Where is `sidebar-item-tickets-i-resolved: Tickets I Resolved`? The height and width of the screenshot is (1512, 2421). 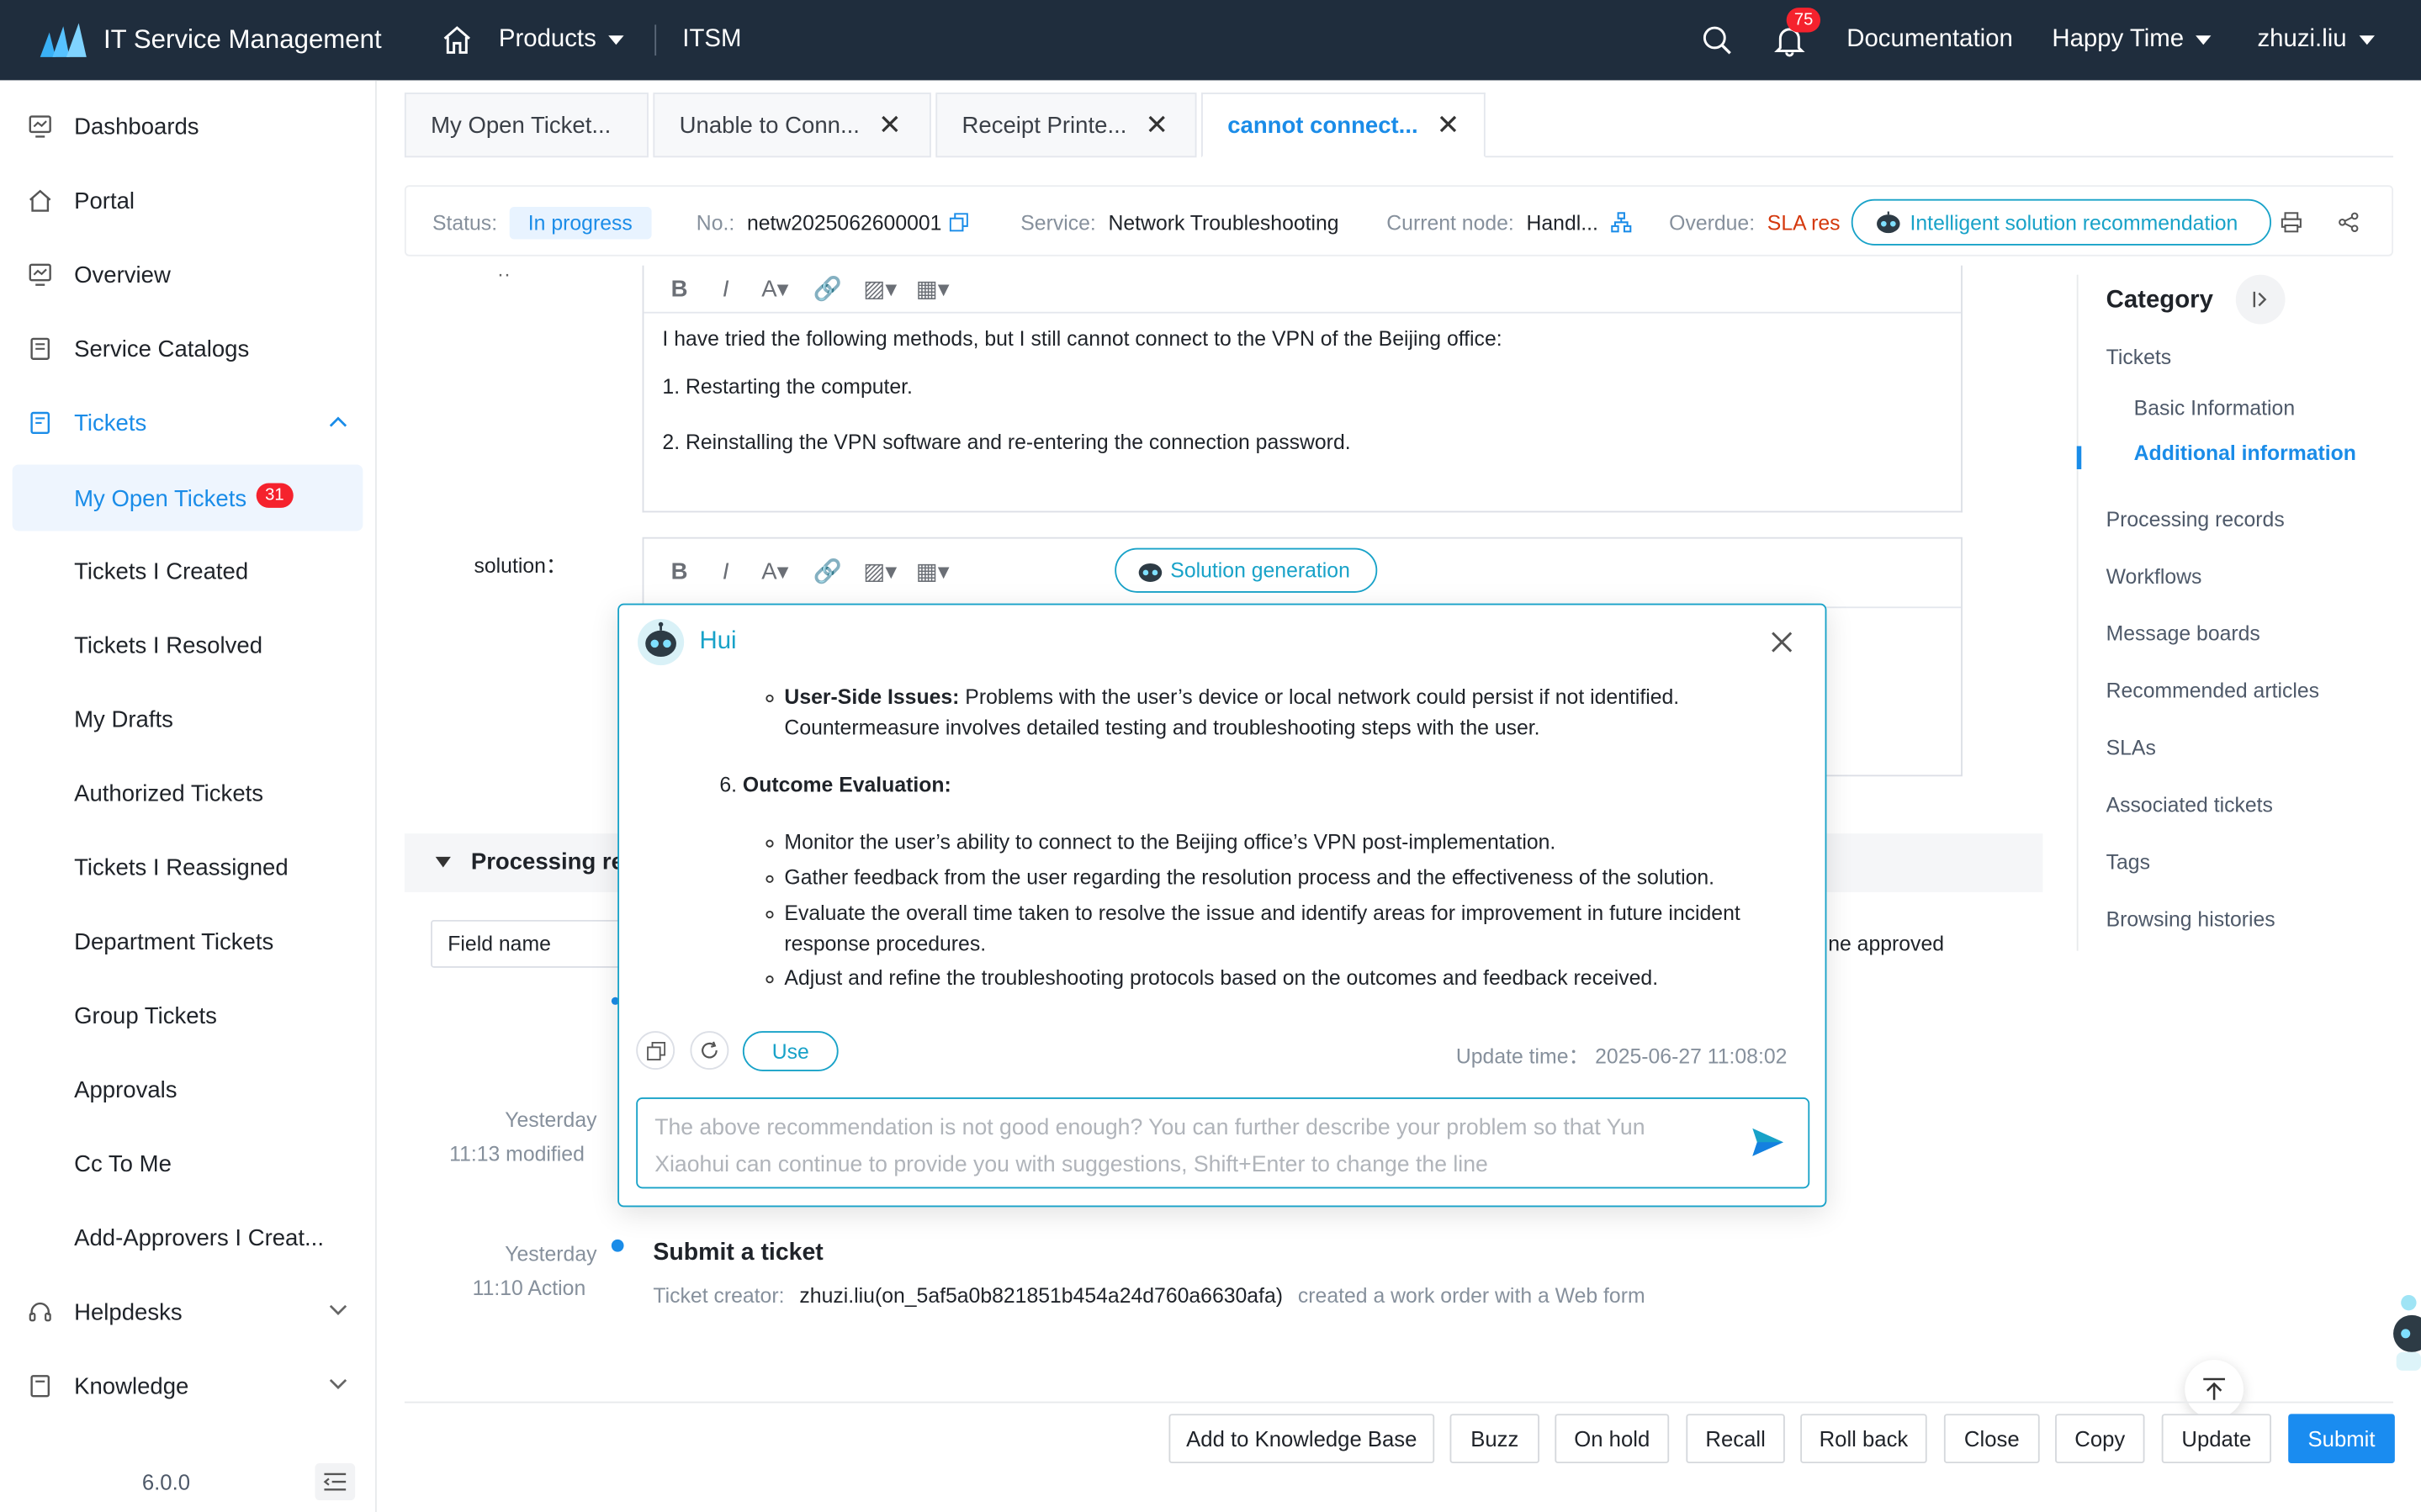
sidebar-item-tickets-i-resolved: Tickets I Resolved is located at coordinates (189, 645).